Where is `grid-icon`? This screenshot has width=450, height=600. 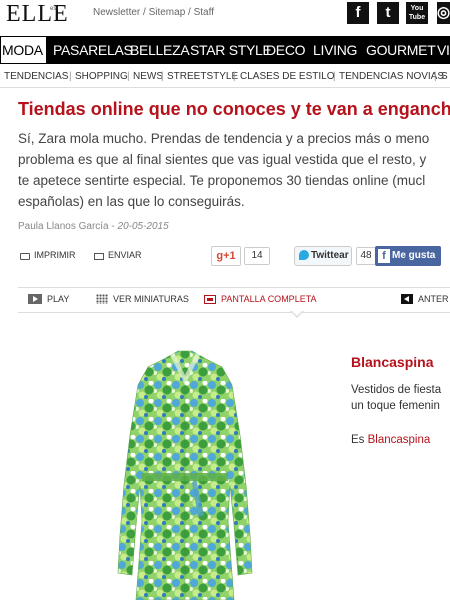 grid-icon is located at coordinates (102, 299).